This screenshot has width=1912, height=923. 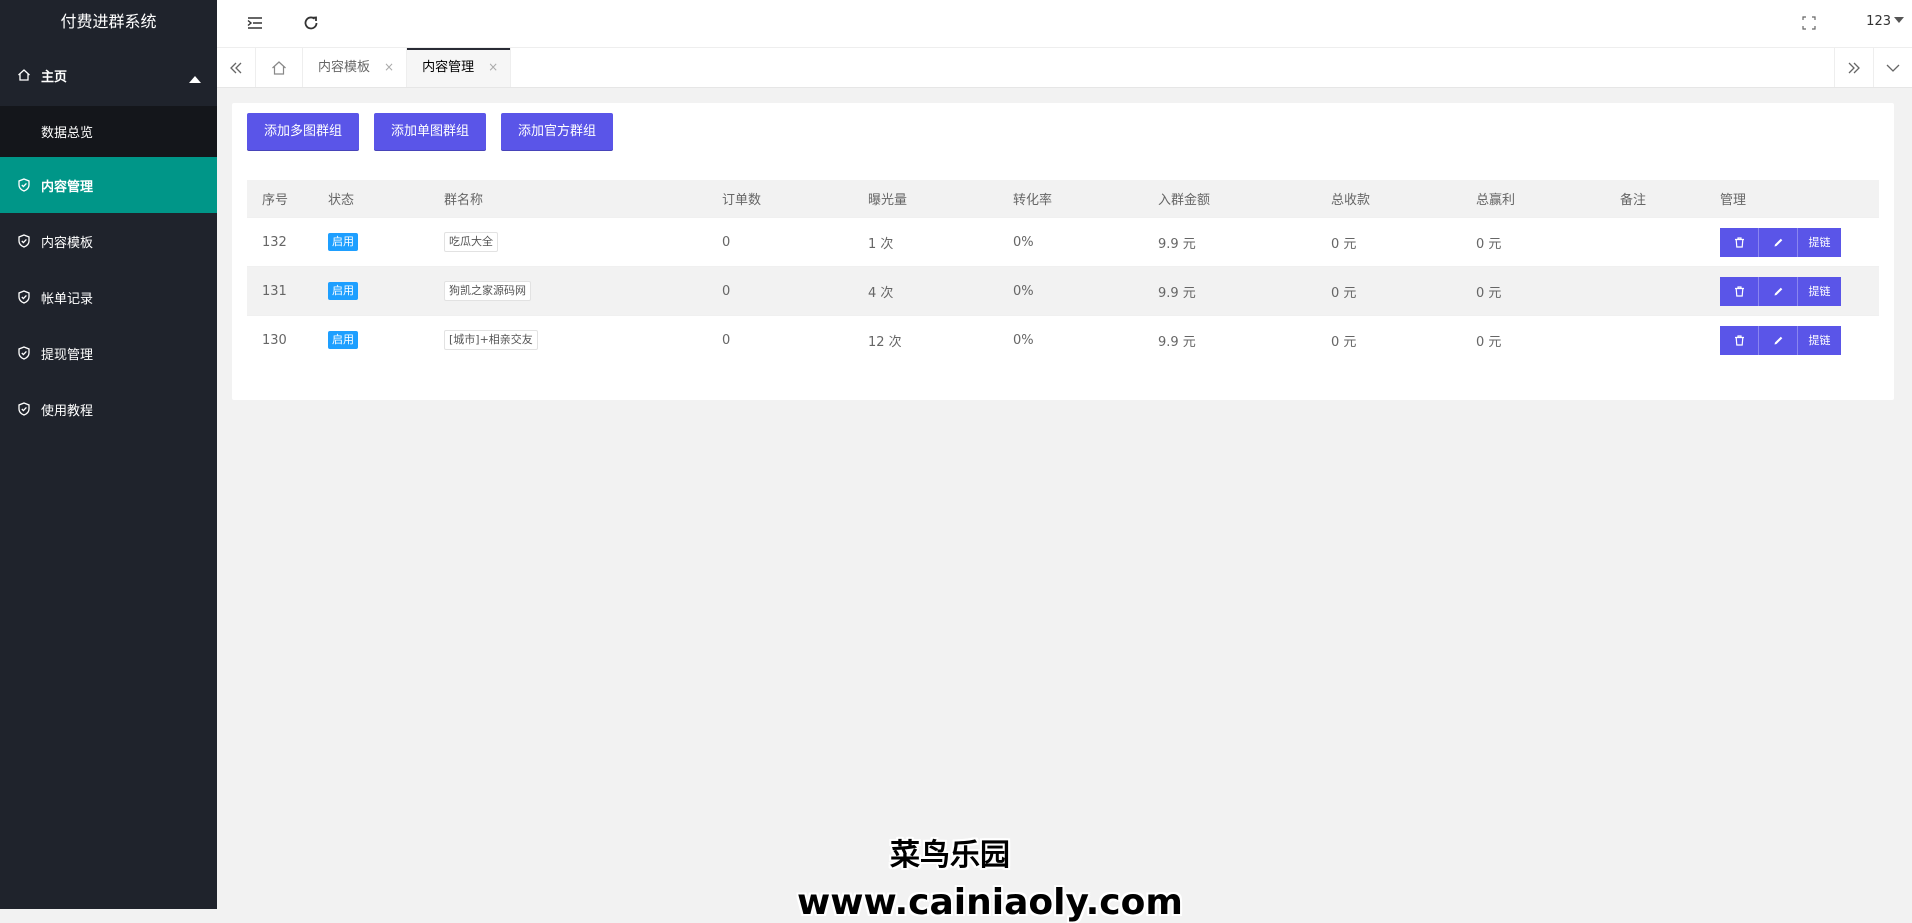 I want to click on add-official-group-button: 添加官方群组, so click(x=557, y=132).